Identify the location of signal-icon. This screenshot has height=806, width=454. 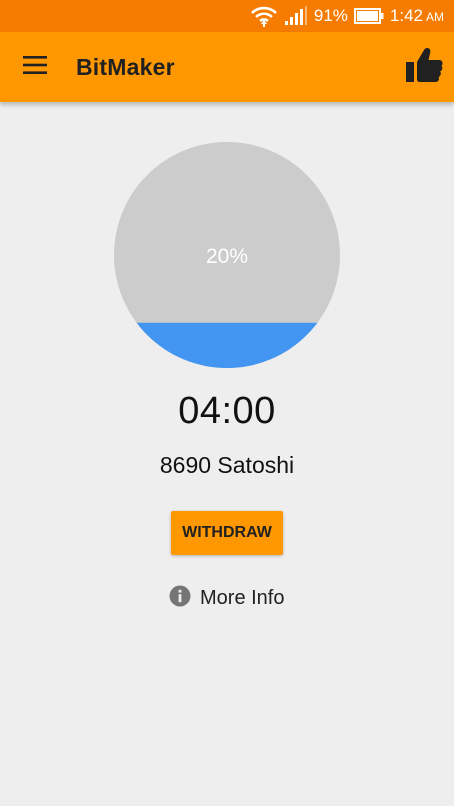
(296, 16).